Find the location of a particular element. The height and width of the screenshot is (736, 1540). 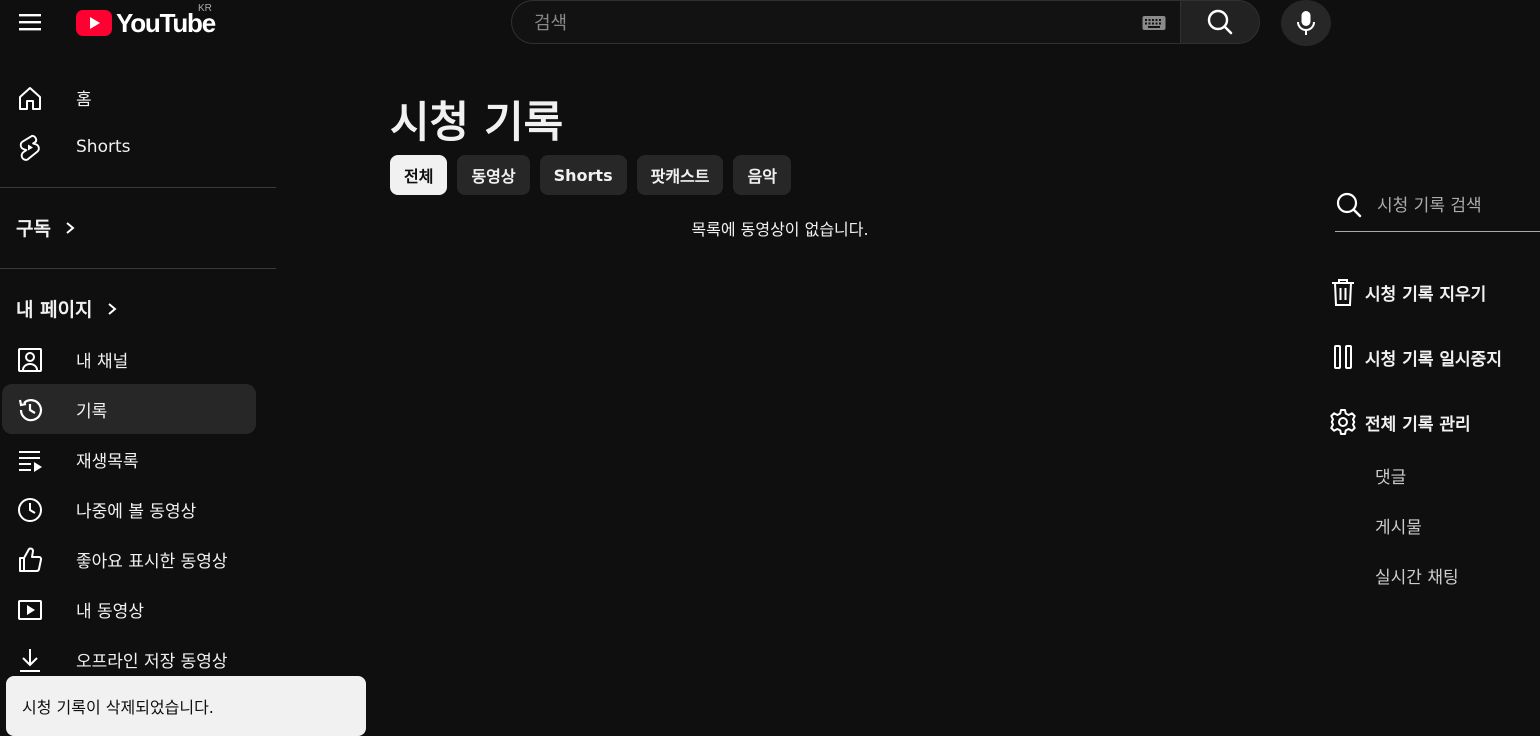

history-search is located at coordinates (1437, 210).